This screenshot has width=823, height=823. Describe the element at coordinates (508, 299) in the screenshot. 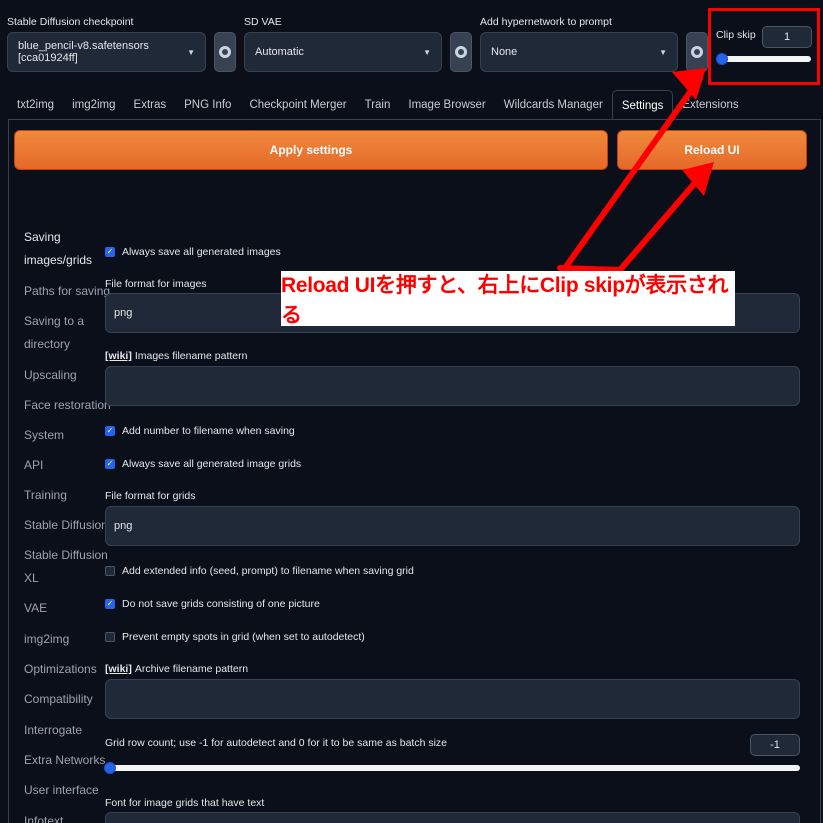

I see `annotation-callout: Reload UIを押すと、右上にClip skipが表示される` at that location.